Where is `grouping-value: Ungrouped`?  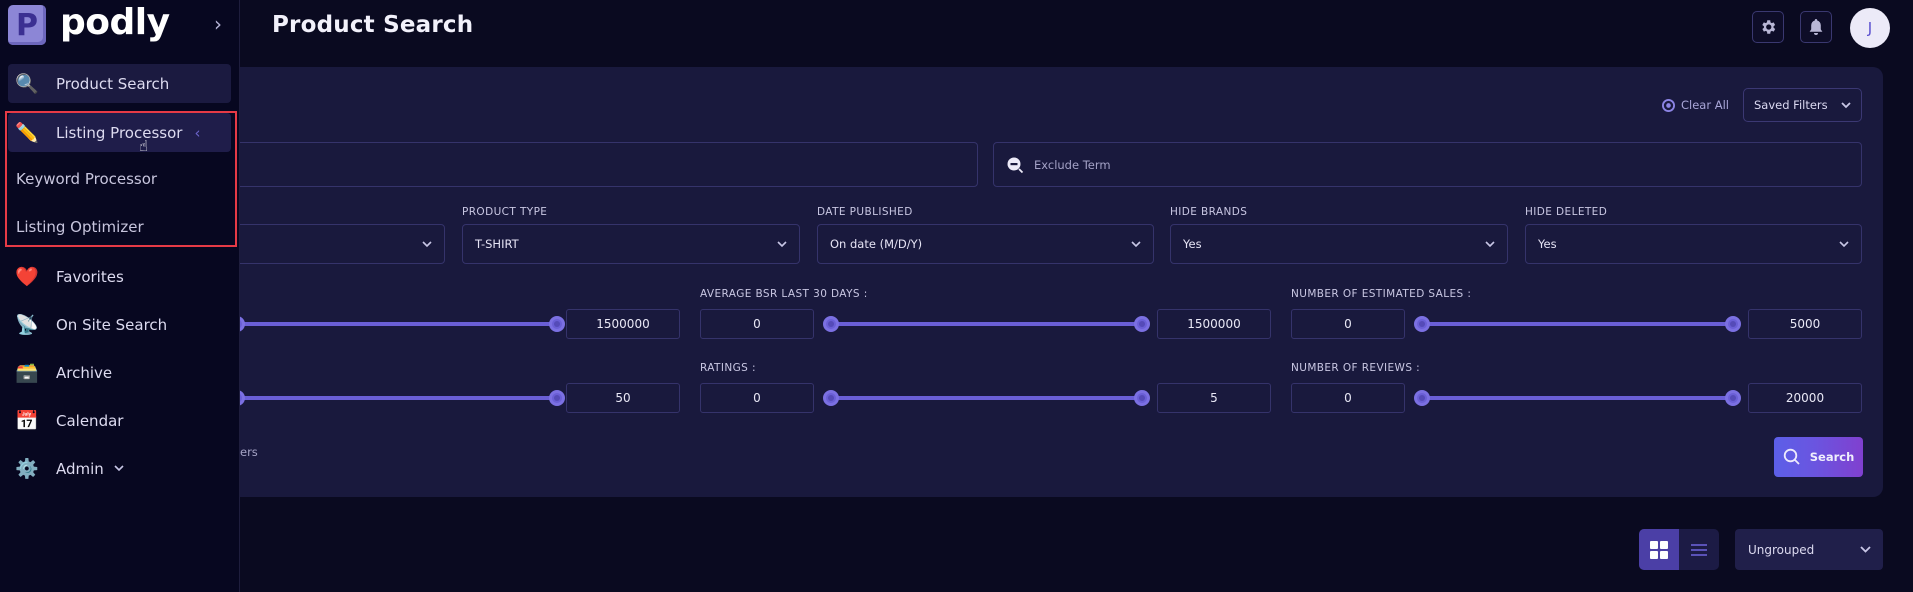
grouping-value: Ungrouped is located at coordinates (1781, 549).